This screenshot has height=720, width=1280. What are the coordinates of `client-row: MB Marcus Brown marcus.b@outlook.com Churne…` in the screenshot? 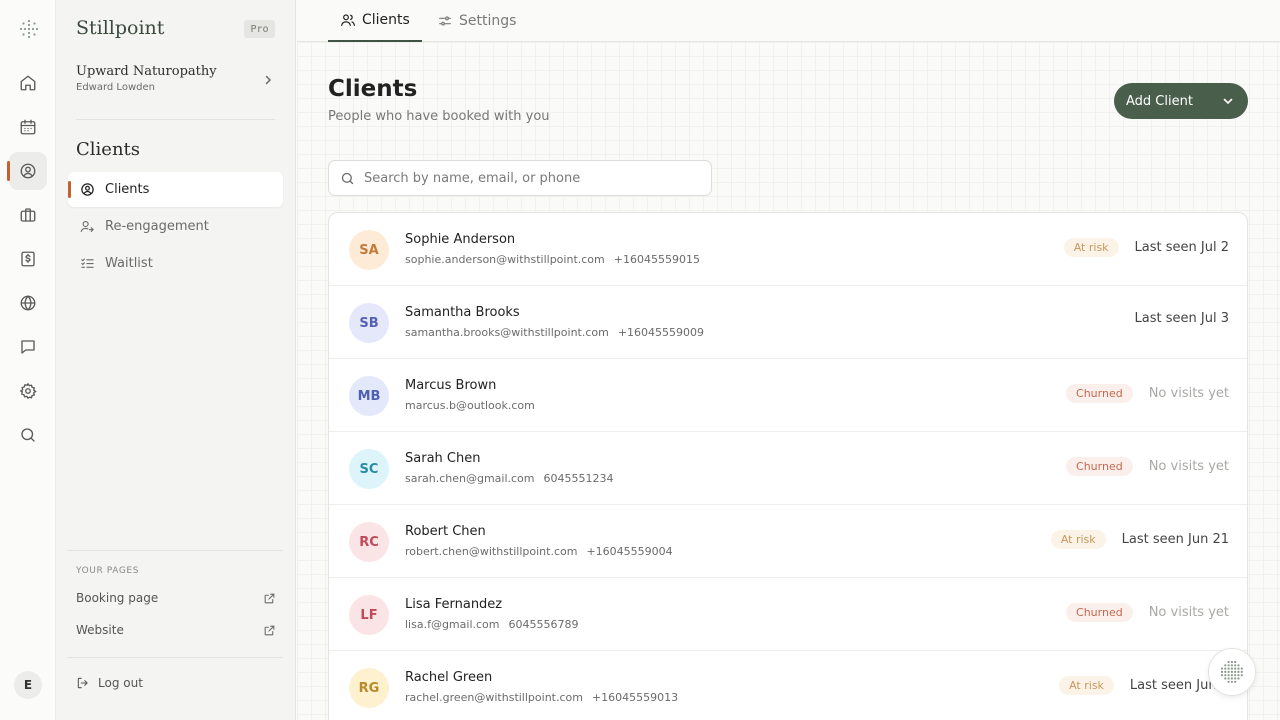 It's located at (788, 395).